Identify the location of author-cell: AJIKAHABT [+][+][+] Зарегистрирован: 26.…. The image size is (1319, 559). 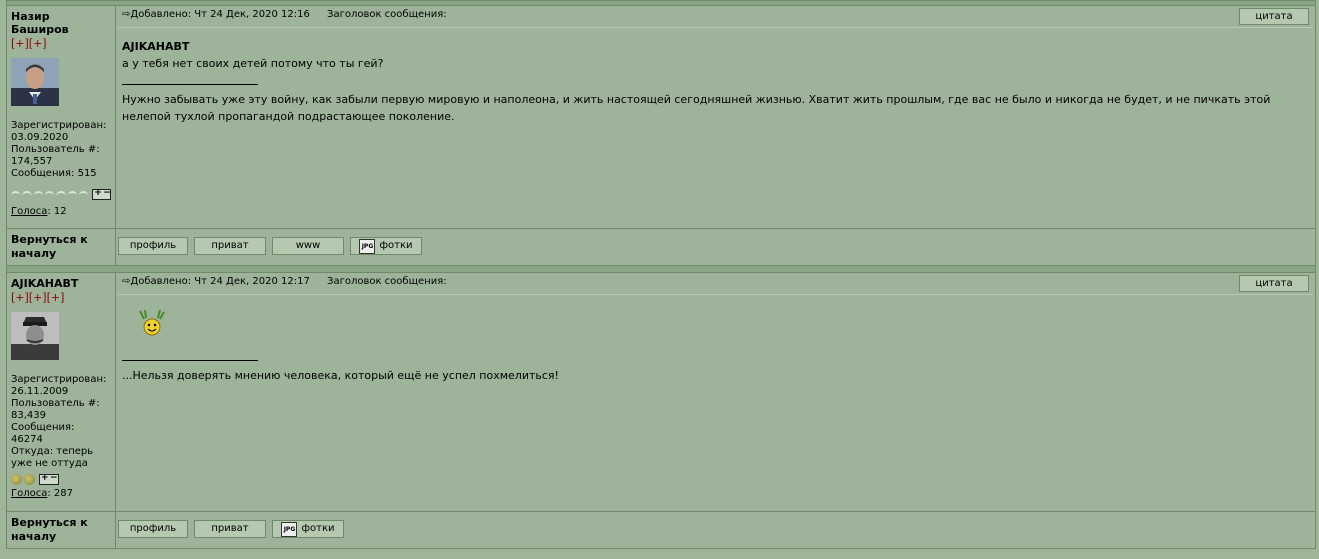
(61, 392).